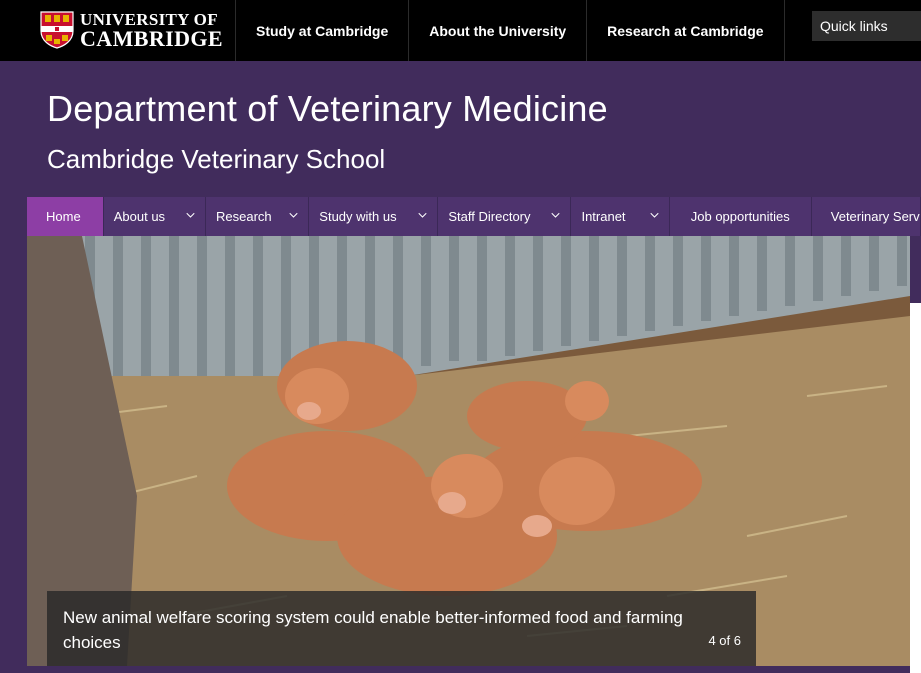 Image resolution: width=921 pixels, height=673 pixels. I want to click on nav-home: Home, so click(65, 216).